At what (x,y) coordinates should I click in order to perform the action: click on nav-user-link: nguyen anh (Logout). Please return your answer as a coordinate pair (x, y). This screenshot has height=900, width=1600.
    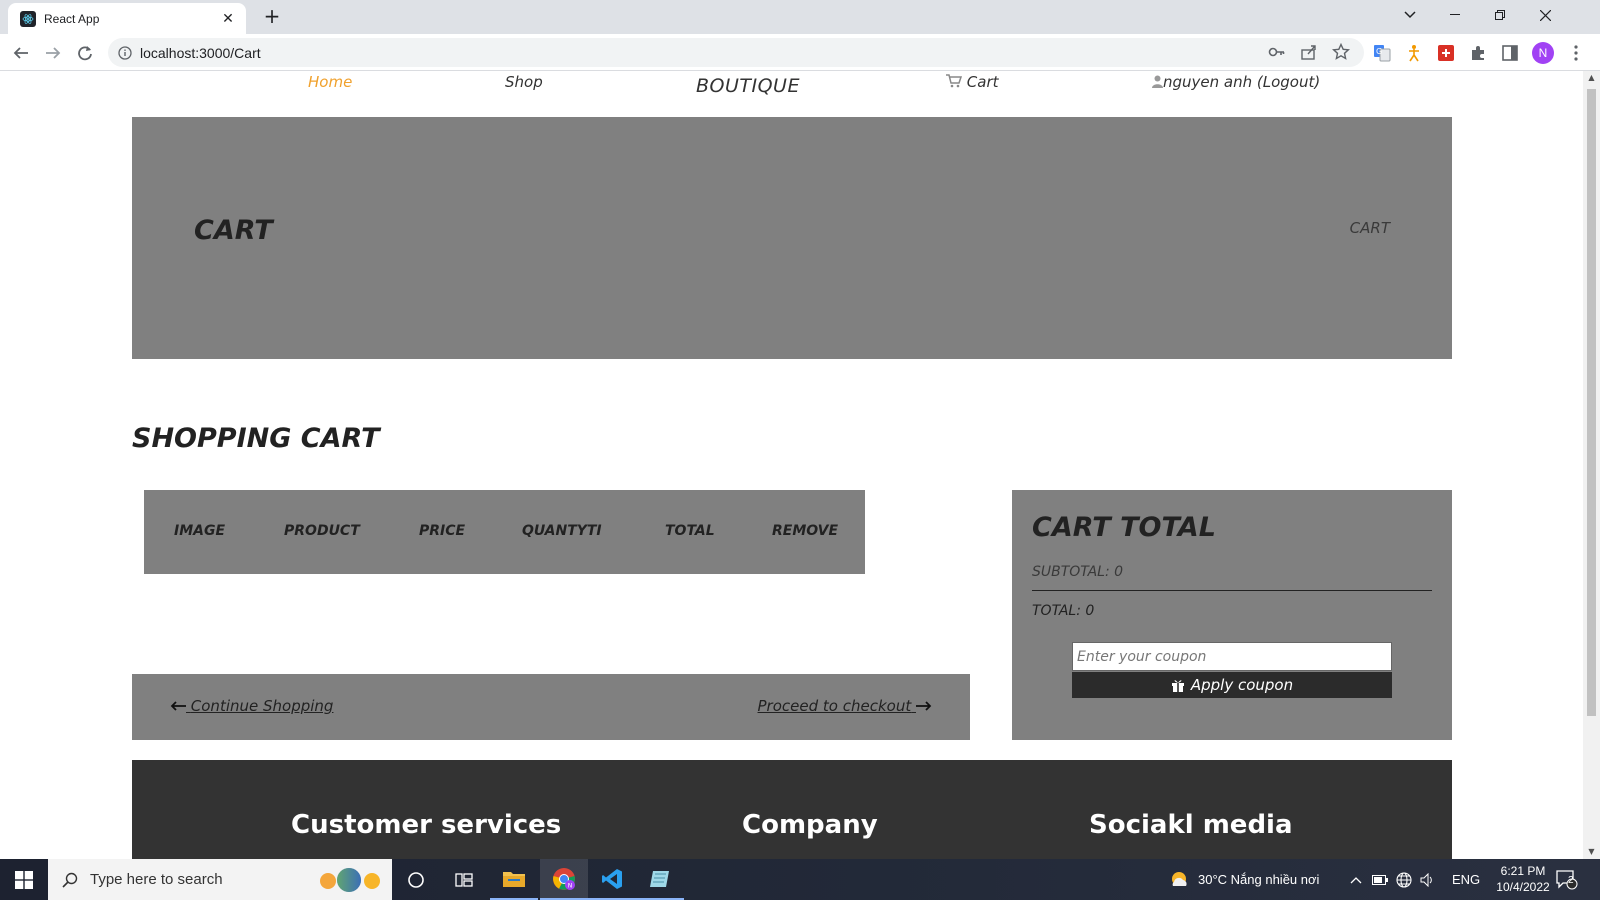
    Looking at the image, I should click on (1236, 82).